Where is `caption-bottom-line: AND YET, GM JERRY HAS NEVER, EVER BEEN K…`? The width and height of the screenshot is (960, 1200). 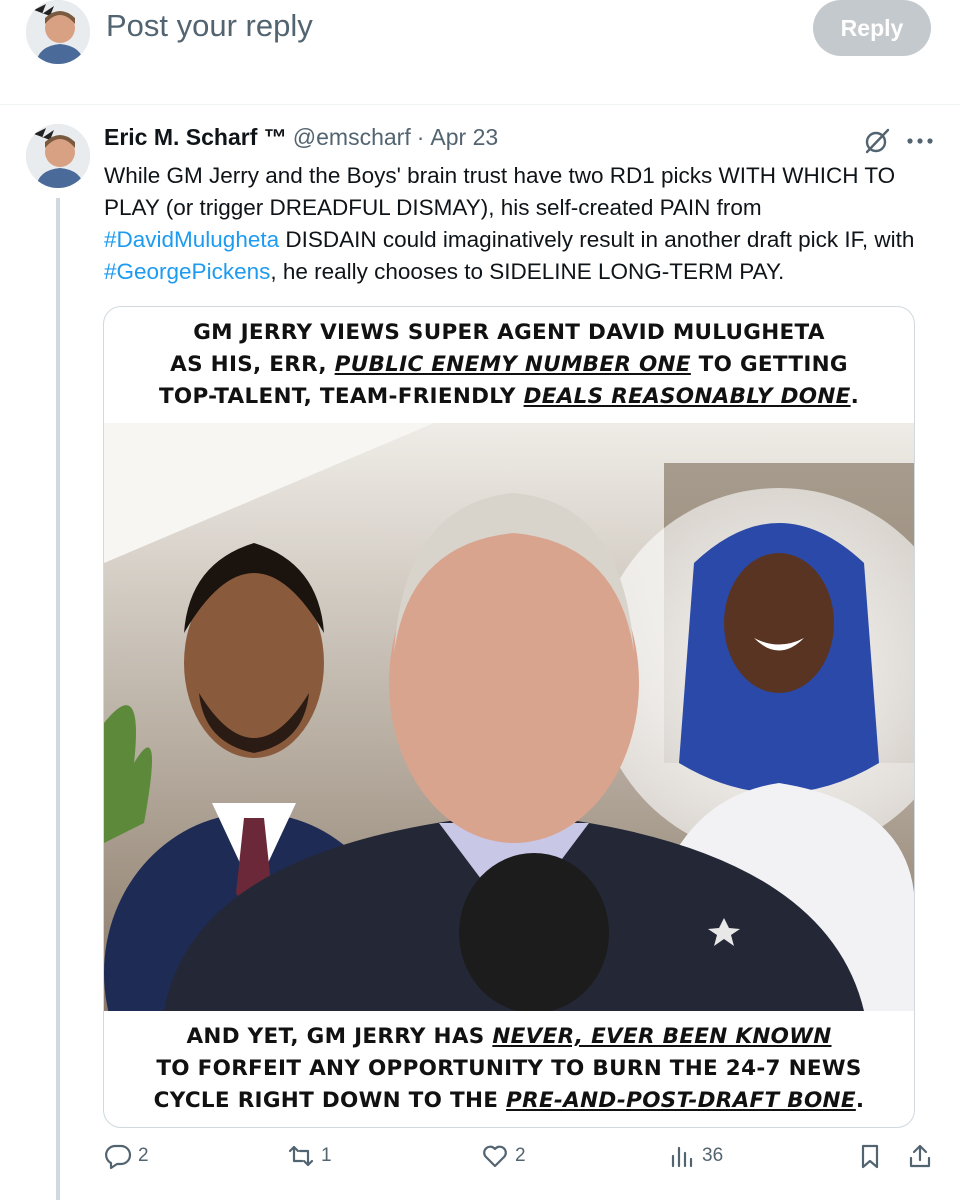 caption-bottom-line: AND YET, GM JERRY HAS NEVER, EVER BEEN K… is located at coordinates (509, 1037).